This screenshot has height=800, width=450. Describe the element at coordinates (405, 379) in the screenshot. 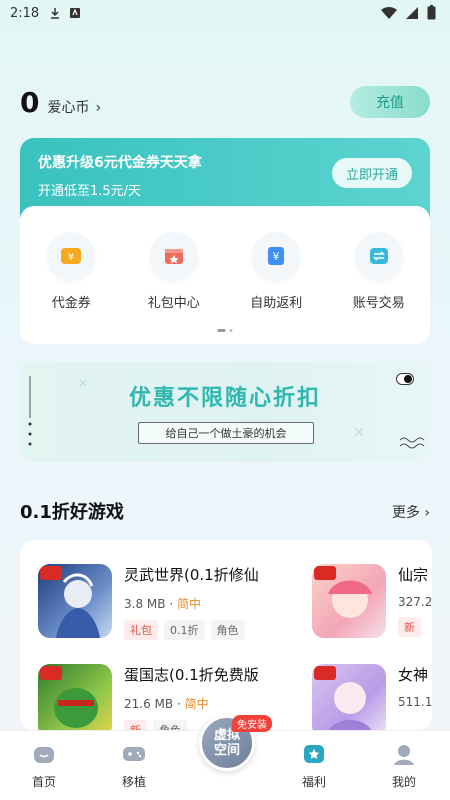

I see `banner-toggle-icon` at that location.